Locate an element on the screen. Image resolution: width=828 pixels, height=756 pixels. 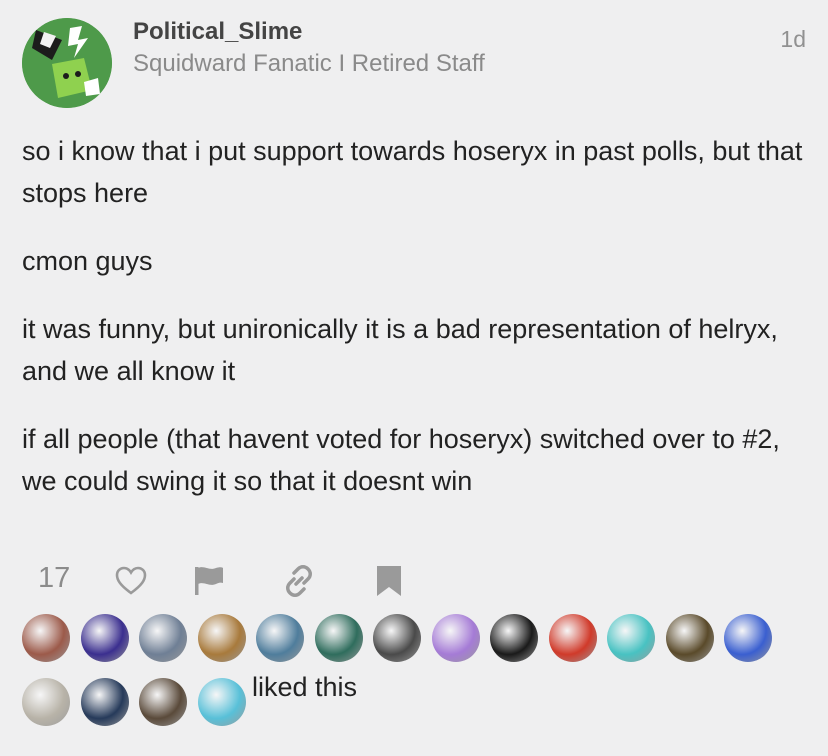
post-user-title: Squidward Fanatic I Retired Staff is located at coordinates (309, 63).